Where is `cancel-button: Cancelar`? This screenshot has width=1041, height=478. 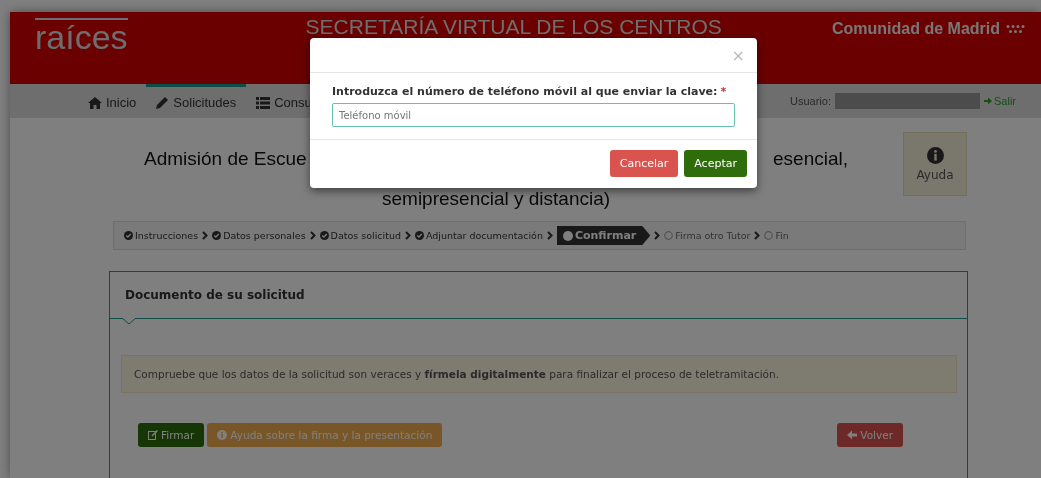 cancel-button: Cancelar is located at coordinates (644, 163).